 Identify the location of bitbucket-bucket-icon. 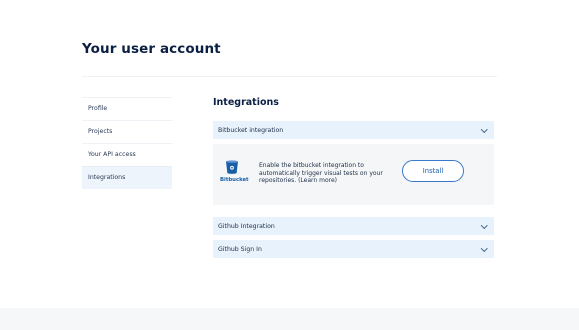
(232, 167).